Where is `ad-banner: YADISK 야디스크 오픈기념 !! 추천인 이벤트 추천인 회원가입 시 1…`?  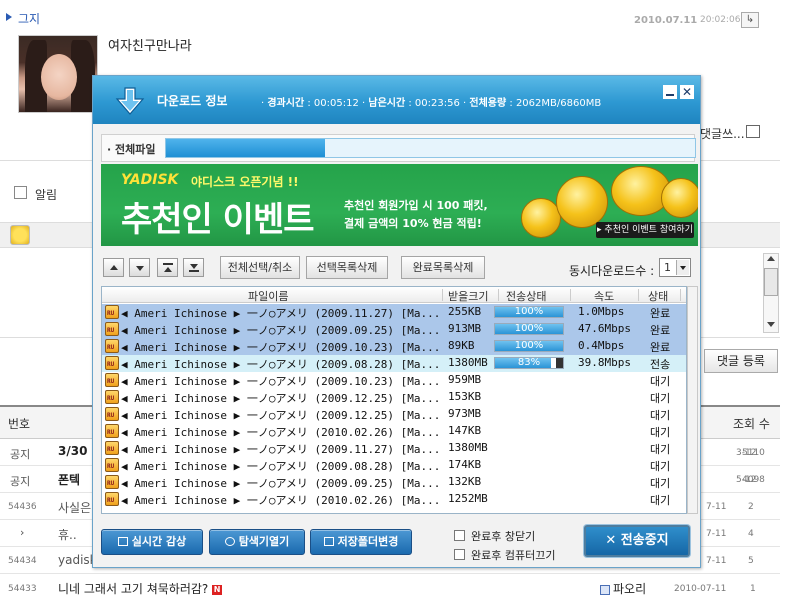 ad-banner: YADISK 야디스크 오픈기념 !! 추천인 이벤트 추천인 회원가입 시 1… is located at coordinates (399, 205).